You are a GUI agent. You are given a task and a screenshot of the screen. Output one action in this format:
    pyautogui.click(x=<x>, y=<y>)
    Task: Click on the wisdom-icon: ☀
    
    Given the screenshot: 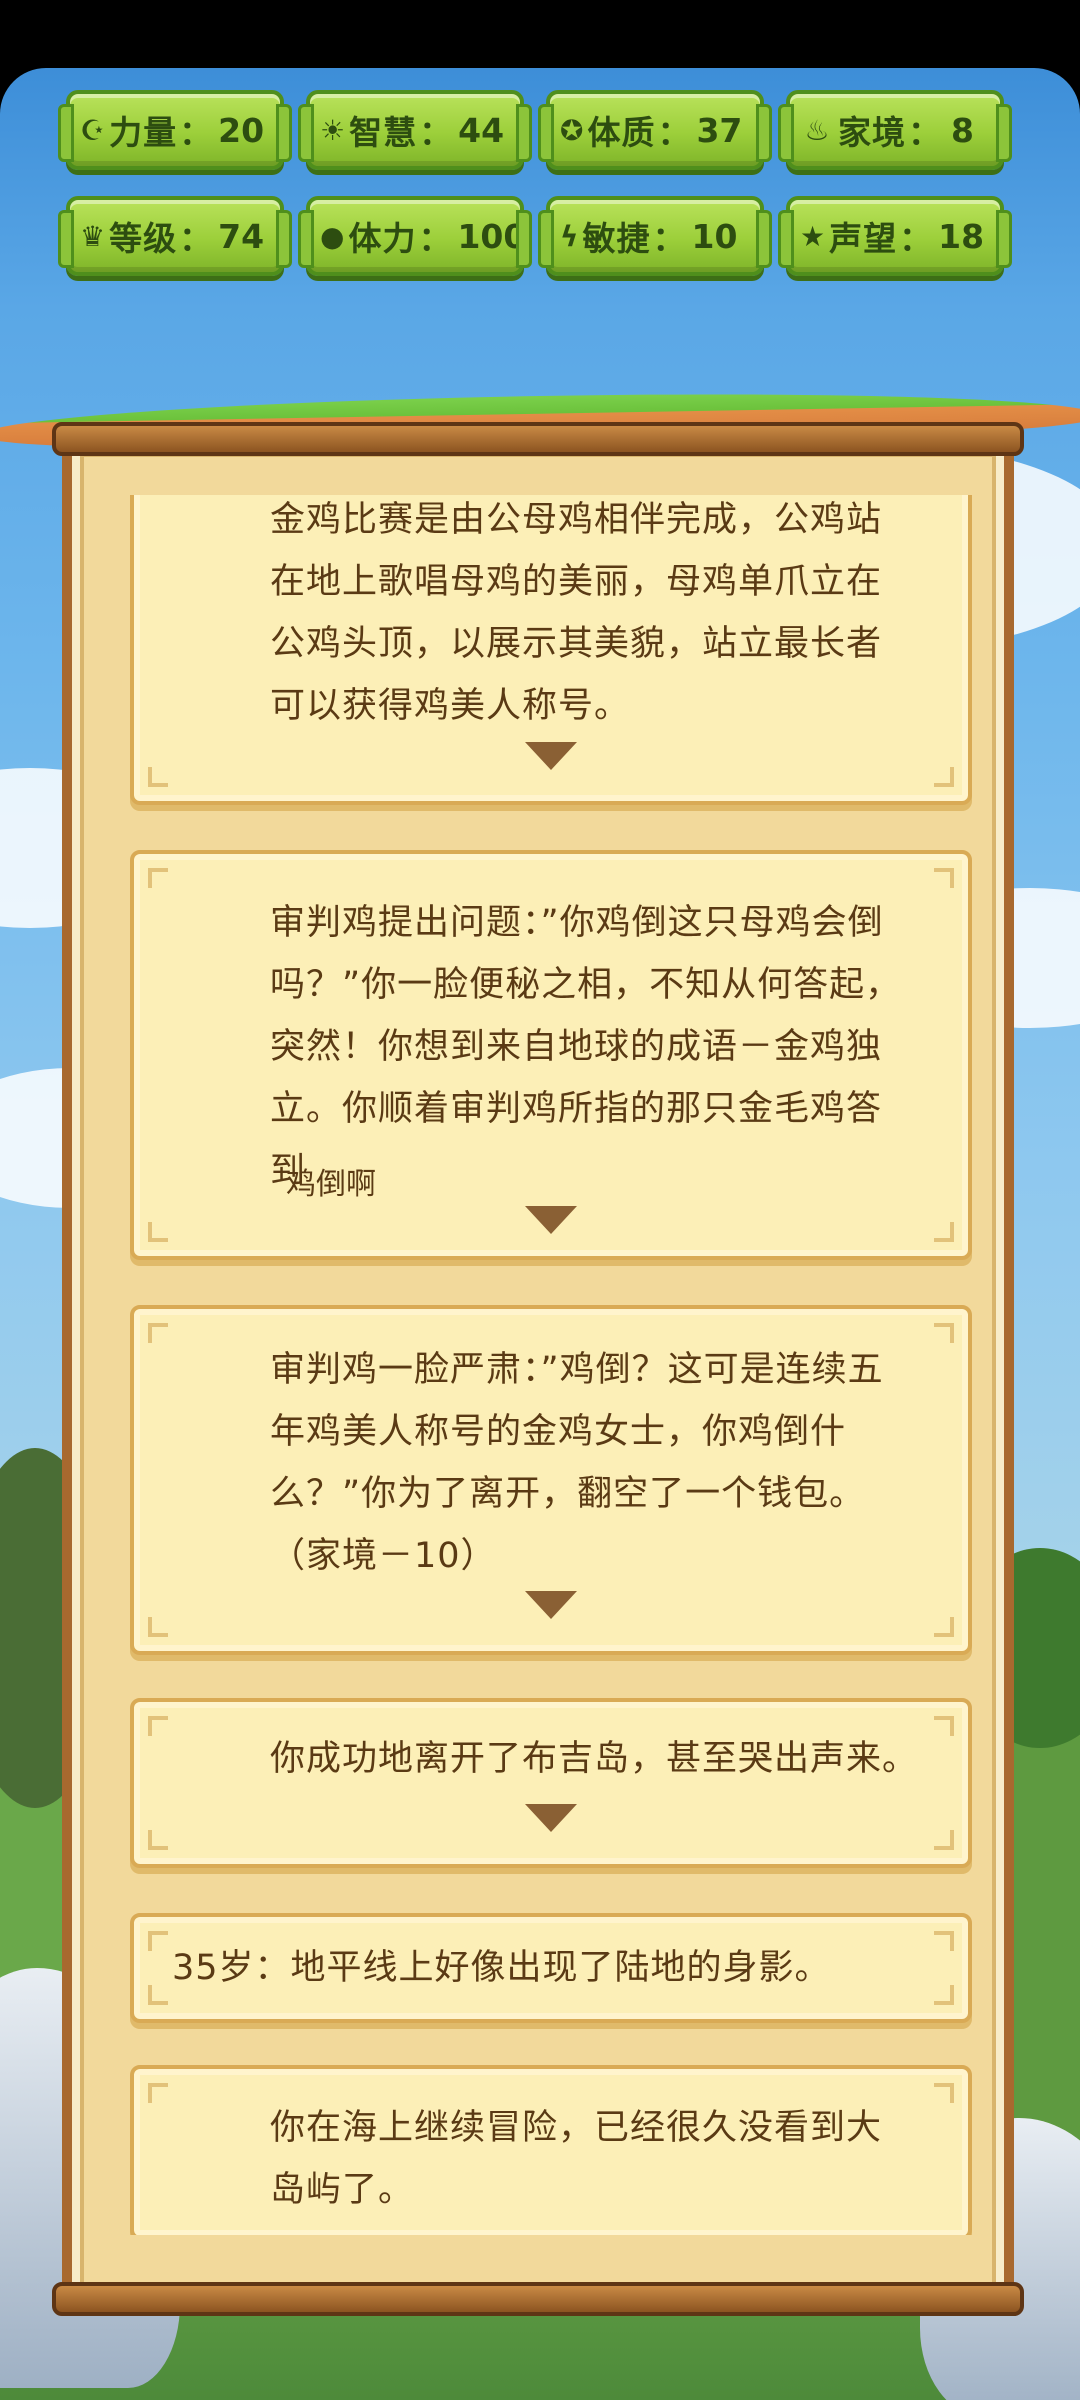 What is the action you would take?
    pyautogui.click(x=333, y=130)
    